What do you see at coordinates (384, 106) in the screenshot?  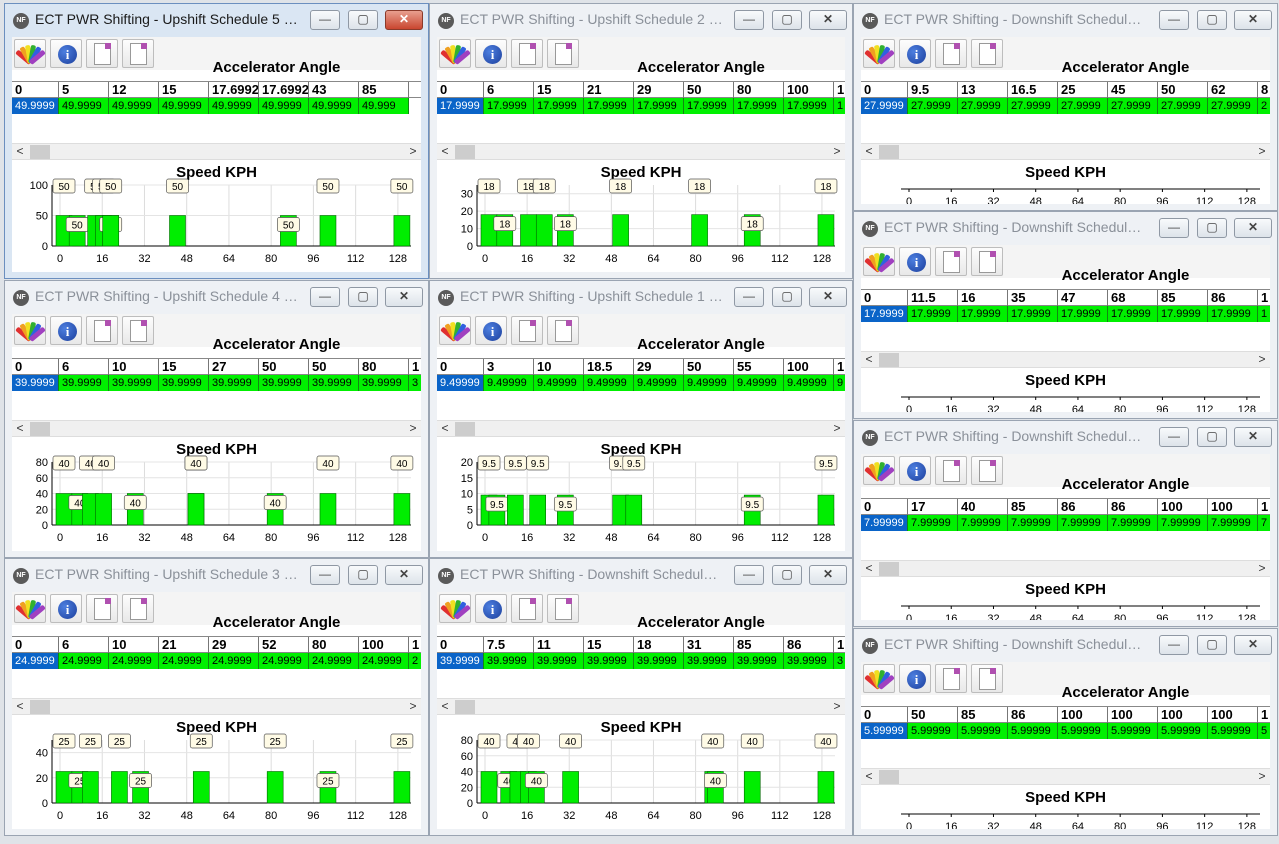 I see `value-cell: 49.999` at bounding box center [384, 106].